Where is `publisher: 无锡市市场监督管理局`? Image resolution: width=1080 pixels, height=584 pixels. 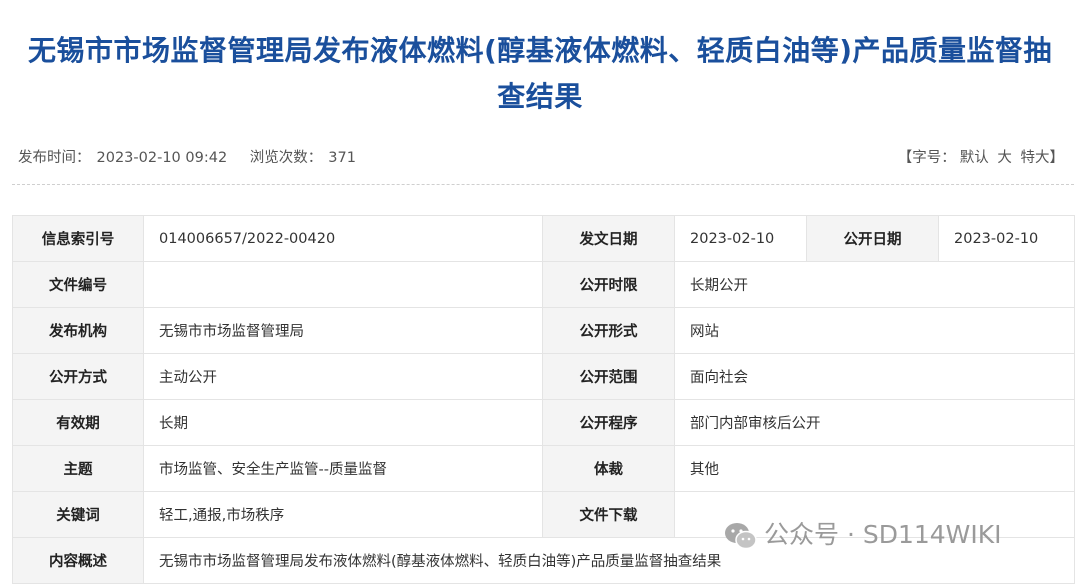
publisher: 无锡市市场监督管理局 is located at coordinates (343, 330).